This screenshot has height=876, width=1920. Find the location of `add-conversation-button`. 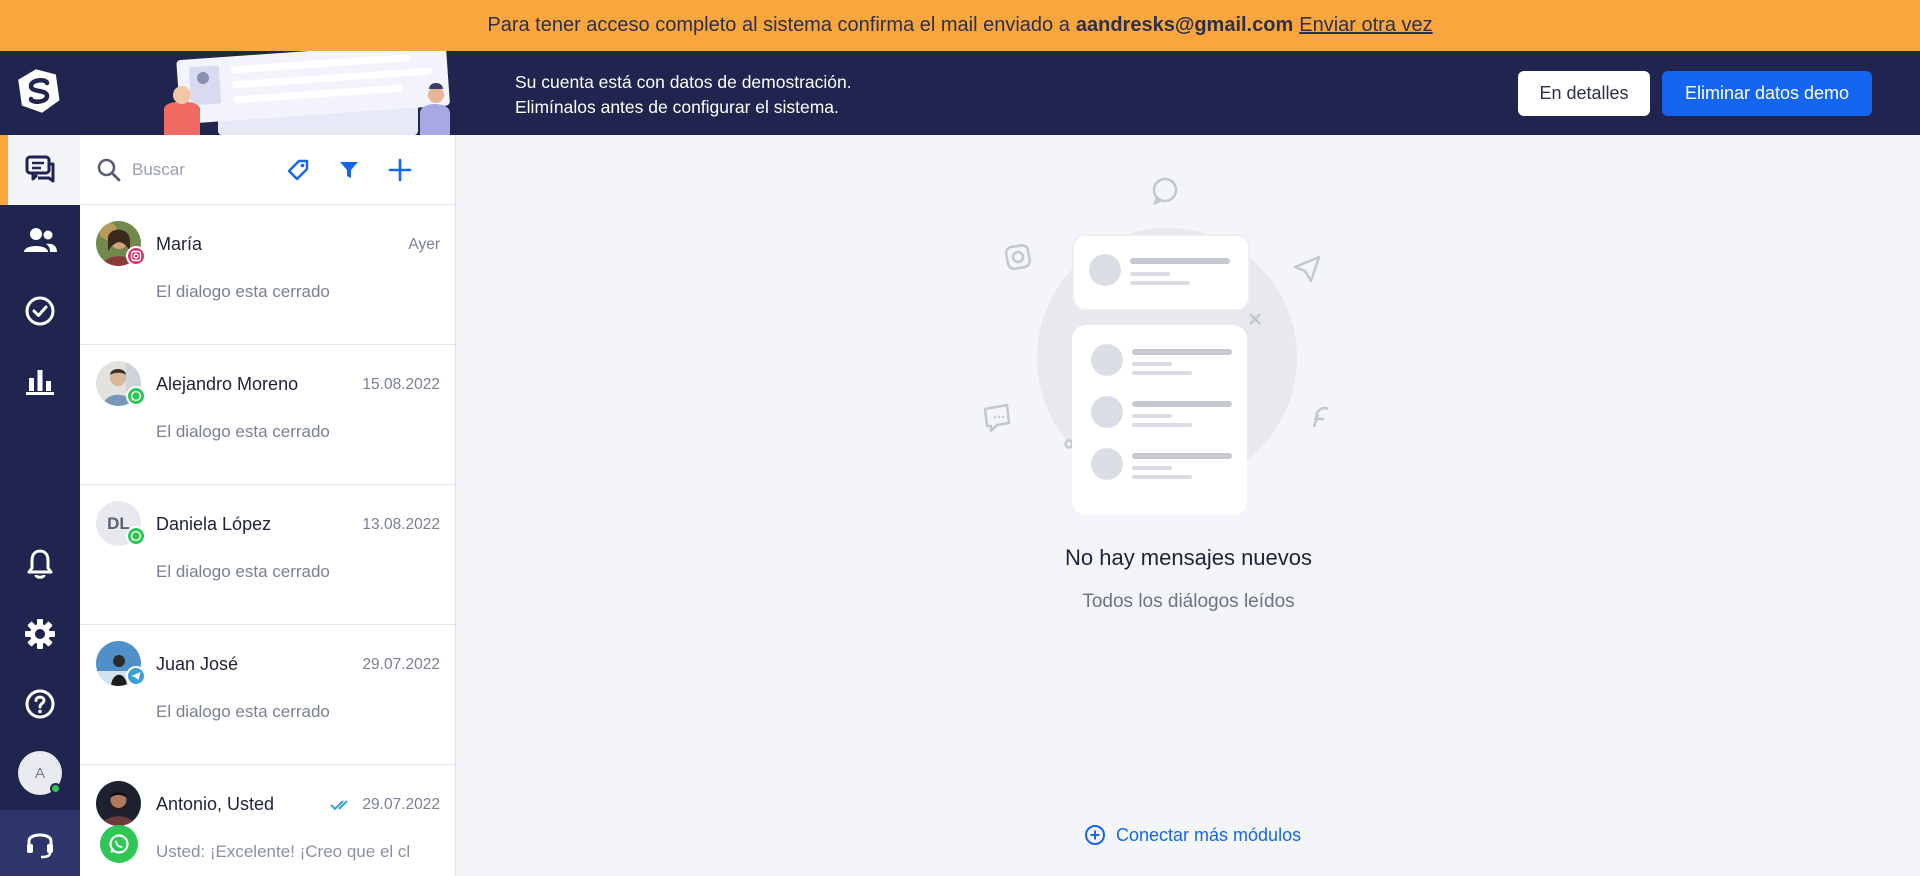

add-conversation-button is located at coordinates (400, 170).